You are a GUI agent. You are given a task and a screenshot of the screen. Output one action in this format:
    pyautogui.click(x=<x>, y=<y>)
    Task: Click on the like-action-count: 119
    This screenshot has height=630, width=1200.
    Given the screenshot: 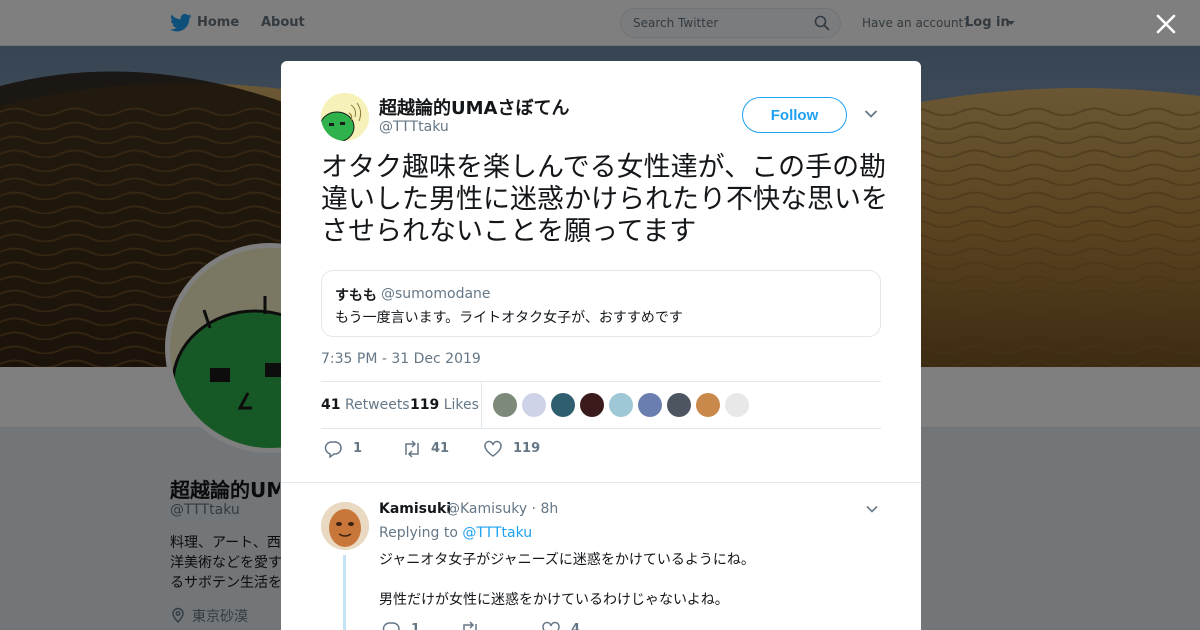 What is the action you would take?
    pyautogui.click(x=527, y=448)
    